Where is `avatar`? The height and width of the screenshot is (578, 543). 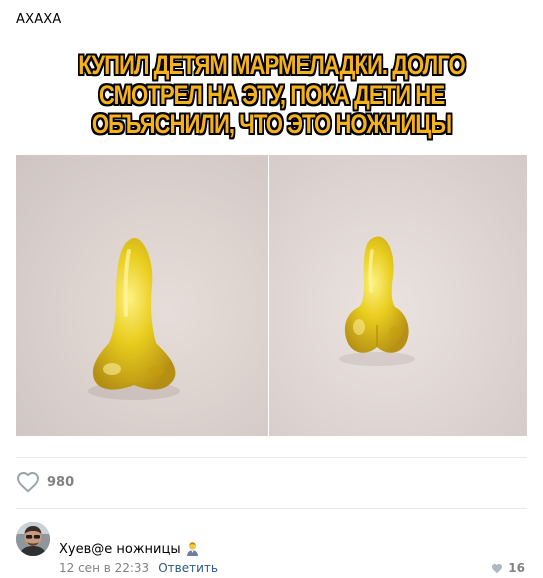 avatar is located at coordinates (33, 539).